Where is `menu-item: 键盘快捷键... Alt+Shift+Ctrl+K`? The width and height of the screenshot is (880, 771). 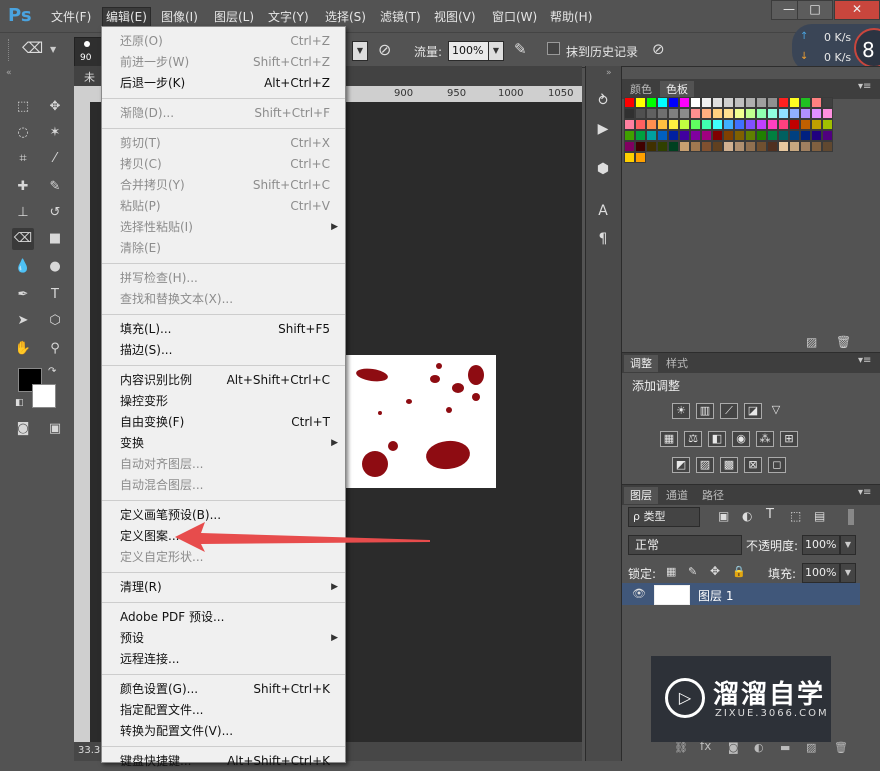 menu-item: 键盘快捷键... Alt+Shift+Ctrl+K is located at coordinates (225, 761).